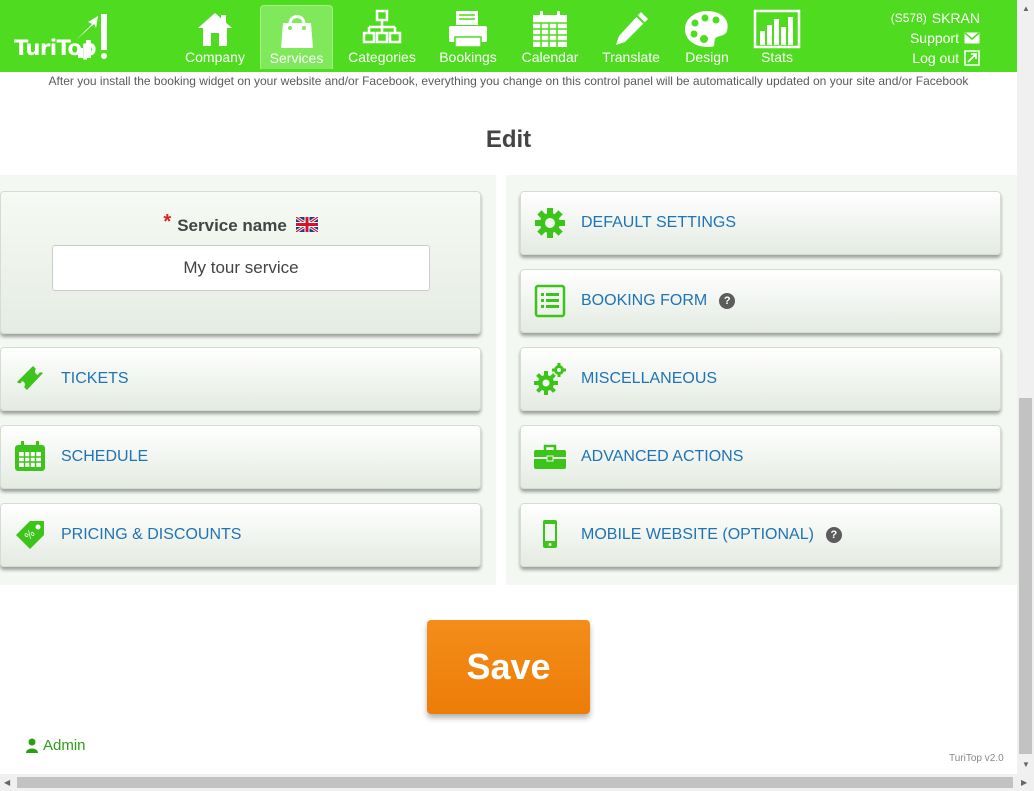 This screenshot has width=1034, height=791. What do you see at coordinates (468, 29) in the screenshot?
I see `printer-icon` at bounding box center [468, 29].